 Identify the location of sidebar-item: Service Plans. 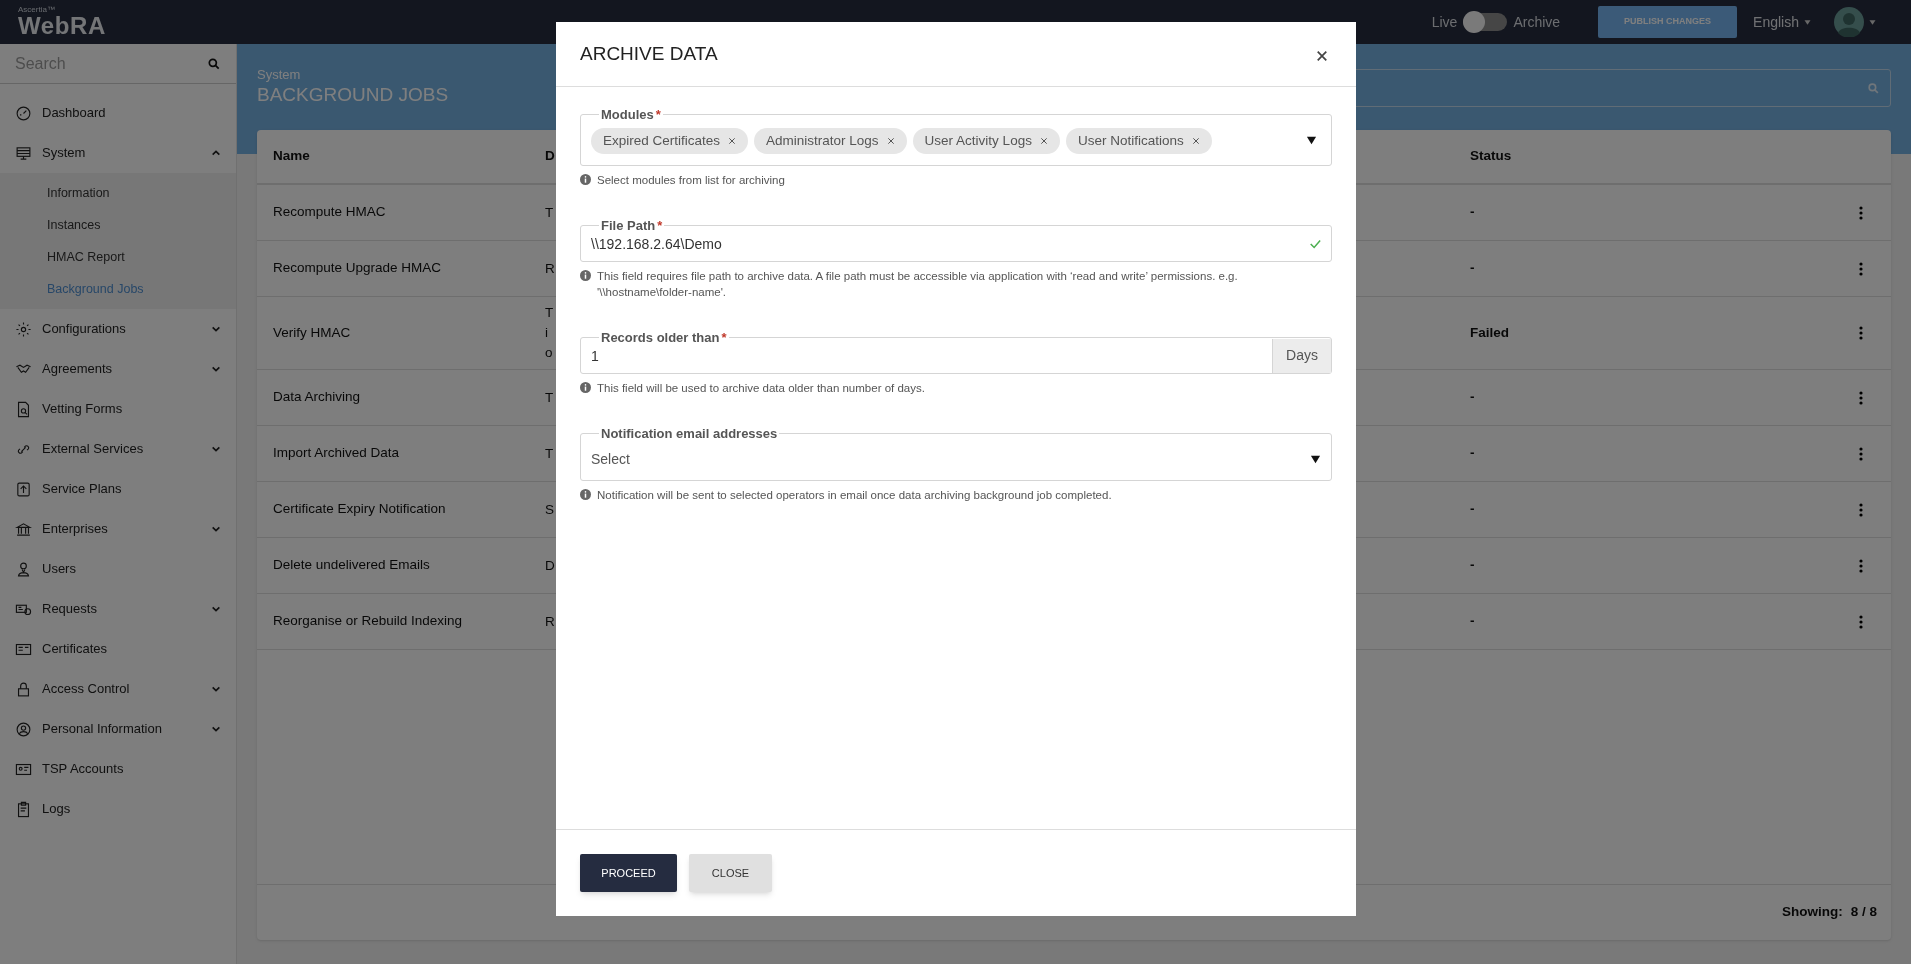
(118, 489).